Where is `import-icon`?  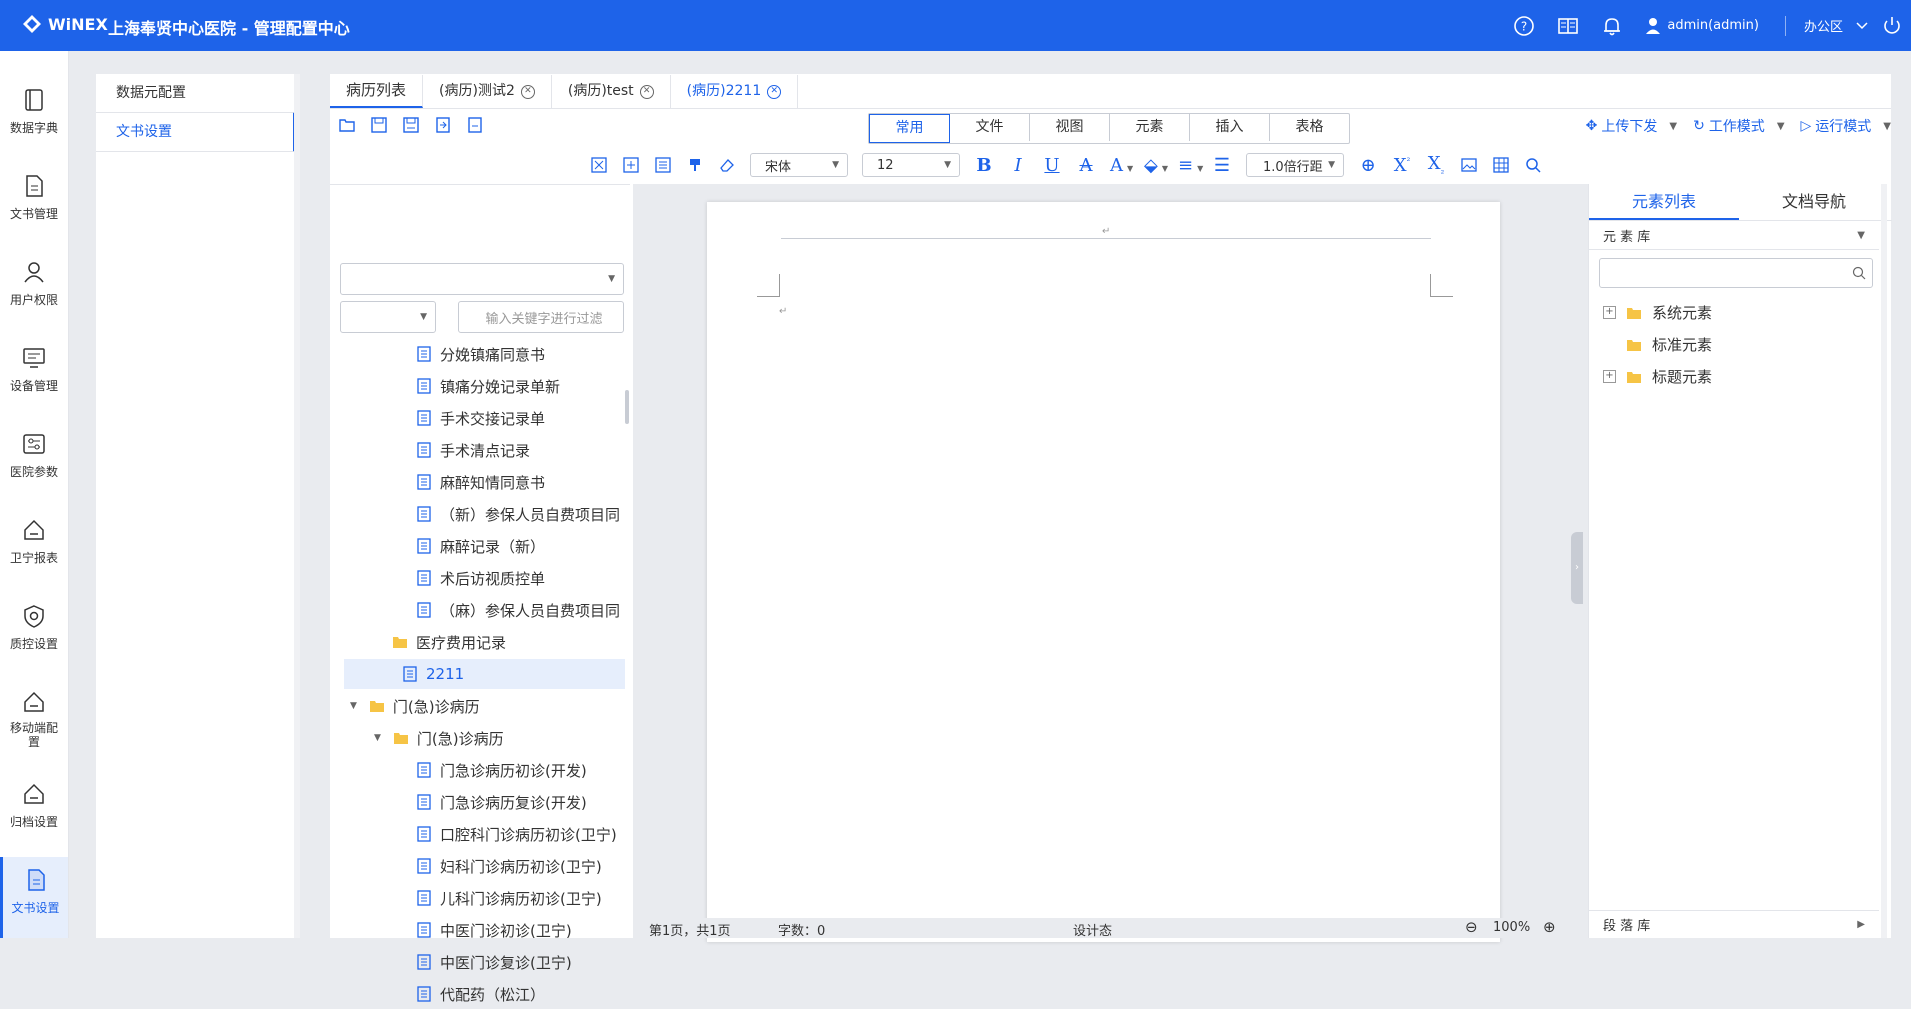
import-icon is located at coordinates (443, 125).